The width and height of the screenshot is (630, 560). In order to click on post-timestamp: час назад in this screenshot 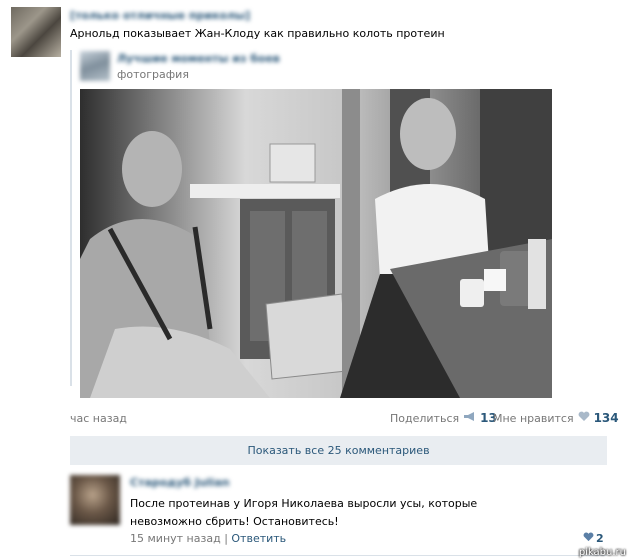, I will do `click(98, 418)`.